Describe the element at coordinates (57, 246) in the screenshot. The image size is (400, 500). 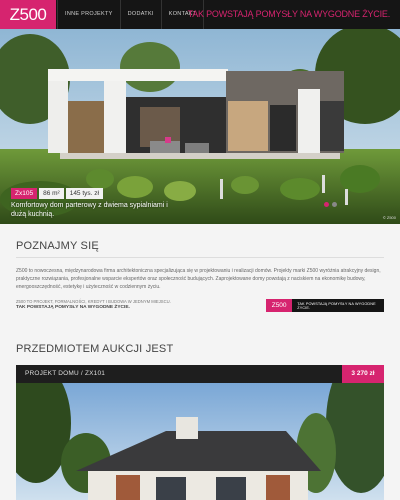
I see `about-section-title: POZNAJMY SIĘ` at that location.